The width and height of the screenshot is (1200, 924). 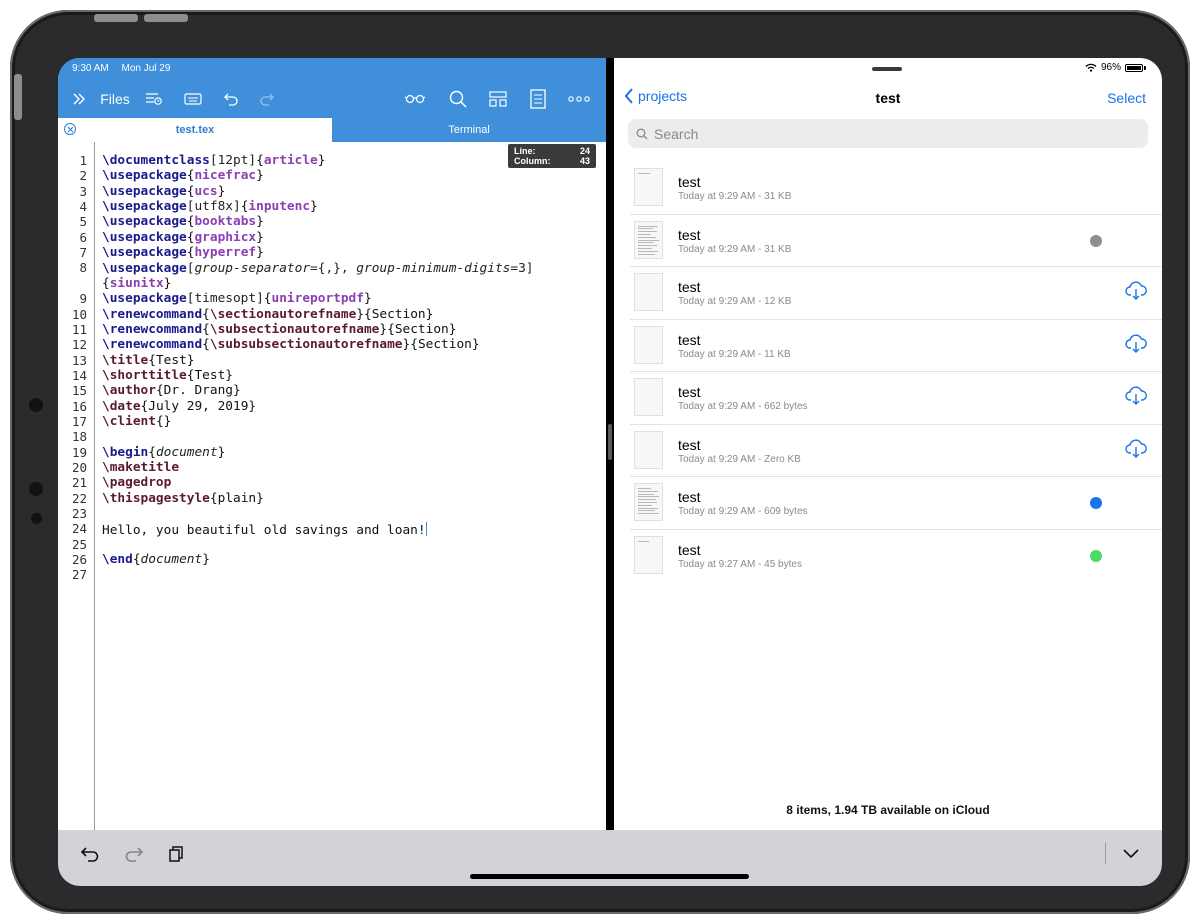 What do you see at coordinates (183, 222) in the screenshot?
I see `code-line: \usepackage{booktabs}` at bounding box center [183, 222].